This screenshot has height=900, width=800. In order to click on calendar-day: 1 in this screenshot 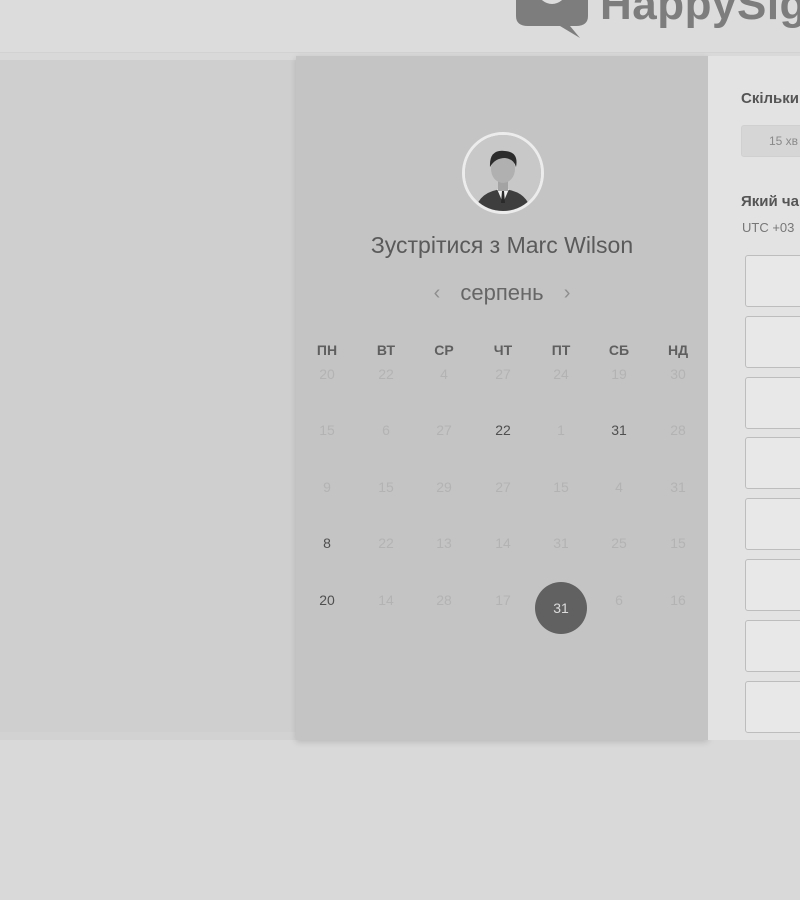, I will do `click(561, 430)`.